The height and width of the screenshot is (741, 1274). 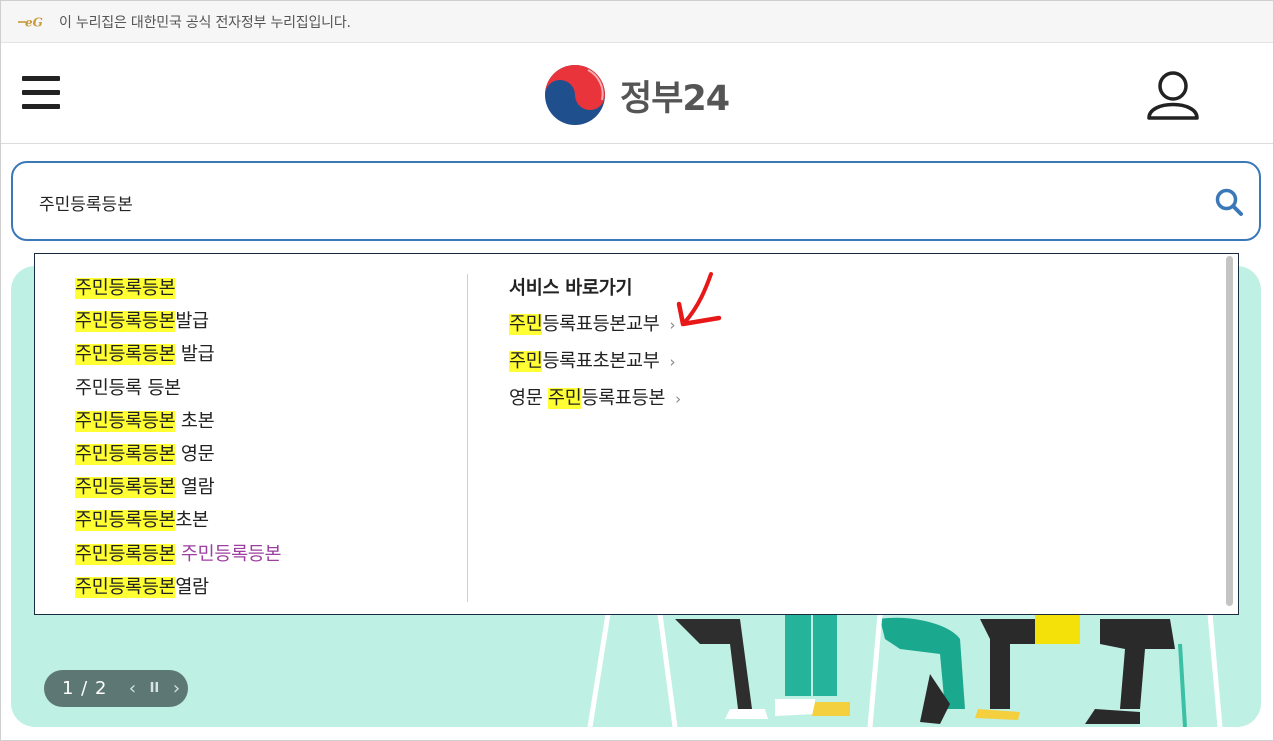 What do you see at coordinates (699, 299) in the screenshot?
I see `red-arrow-annotation` at bounding box center [699, 299].